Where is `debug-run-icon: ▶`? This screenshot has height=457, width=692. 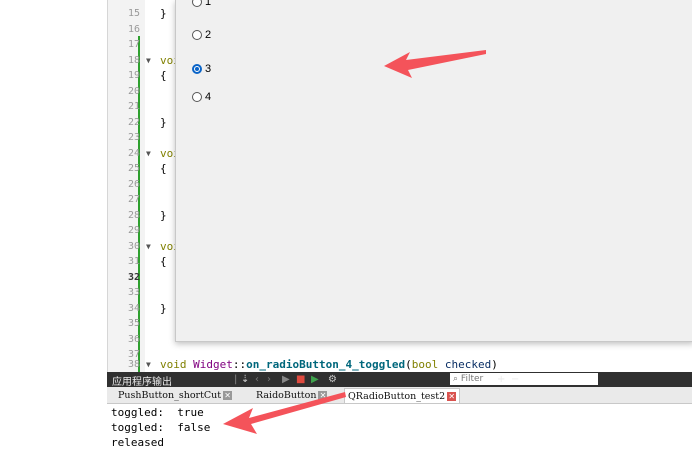 debug-run-icon: ▶ is located at coordinates (315, 379).